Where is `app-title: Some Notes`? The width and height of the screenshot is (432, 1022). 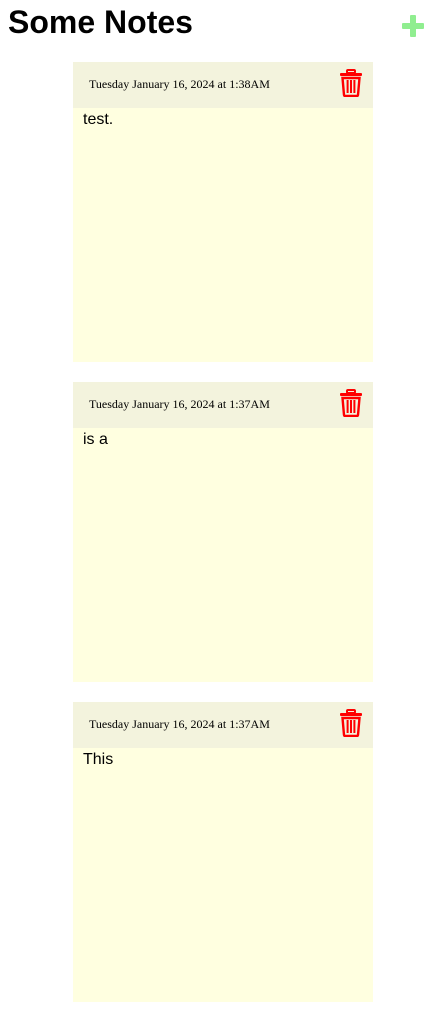
app-title: Some Notes is located at coordinates (100, 22).